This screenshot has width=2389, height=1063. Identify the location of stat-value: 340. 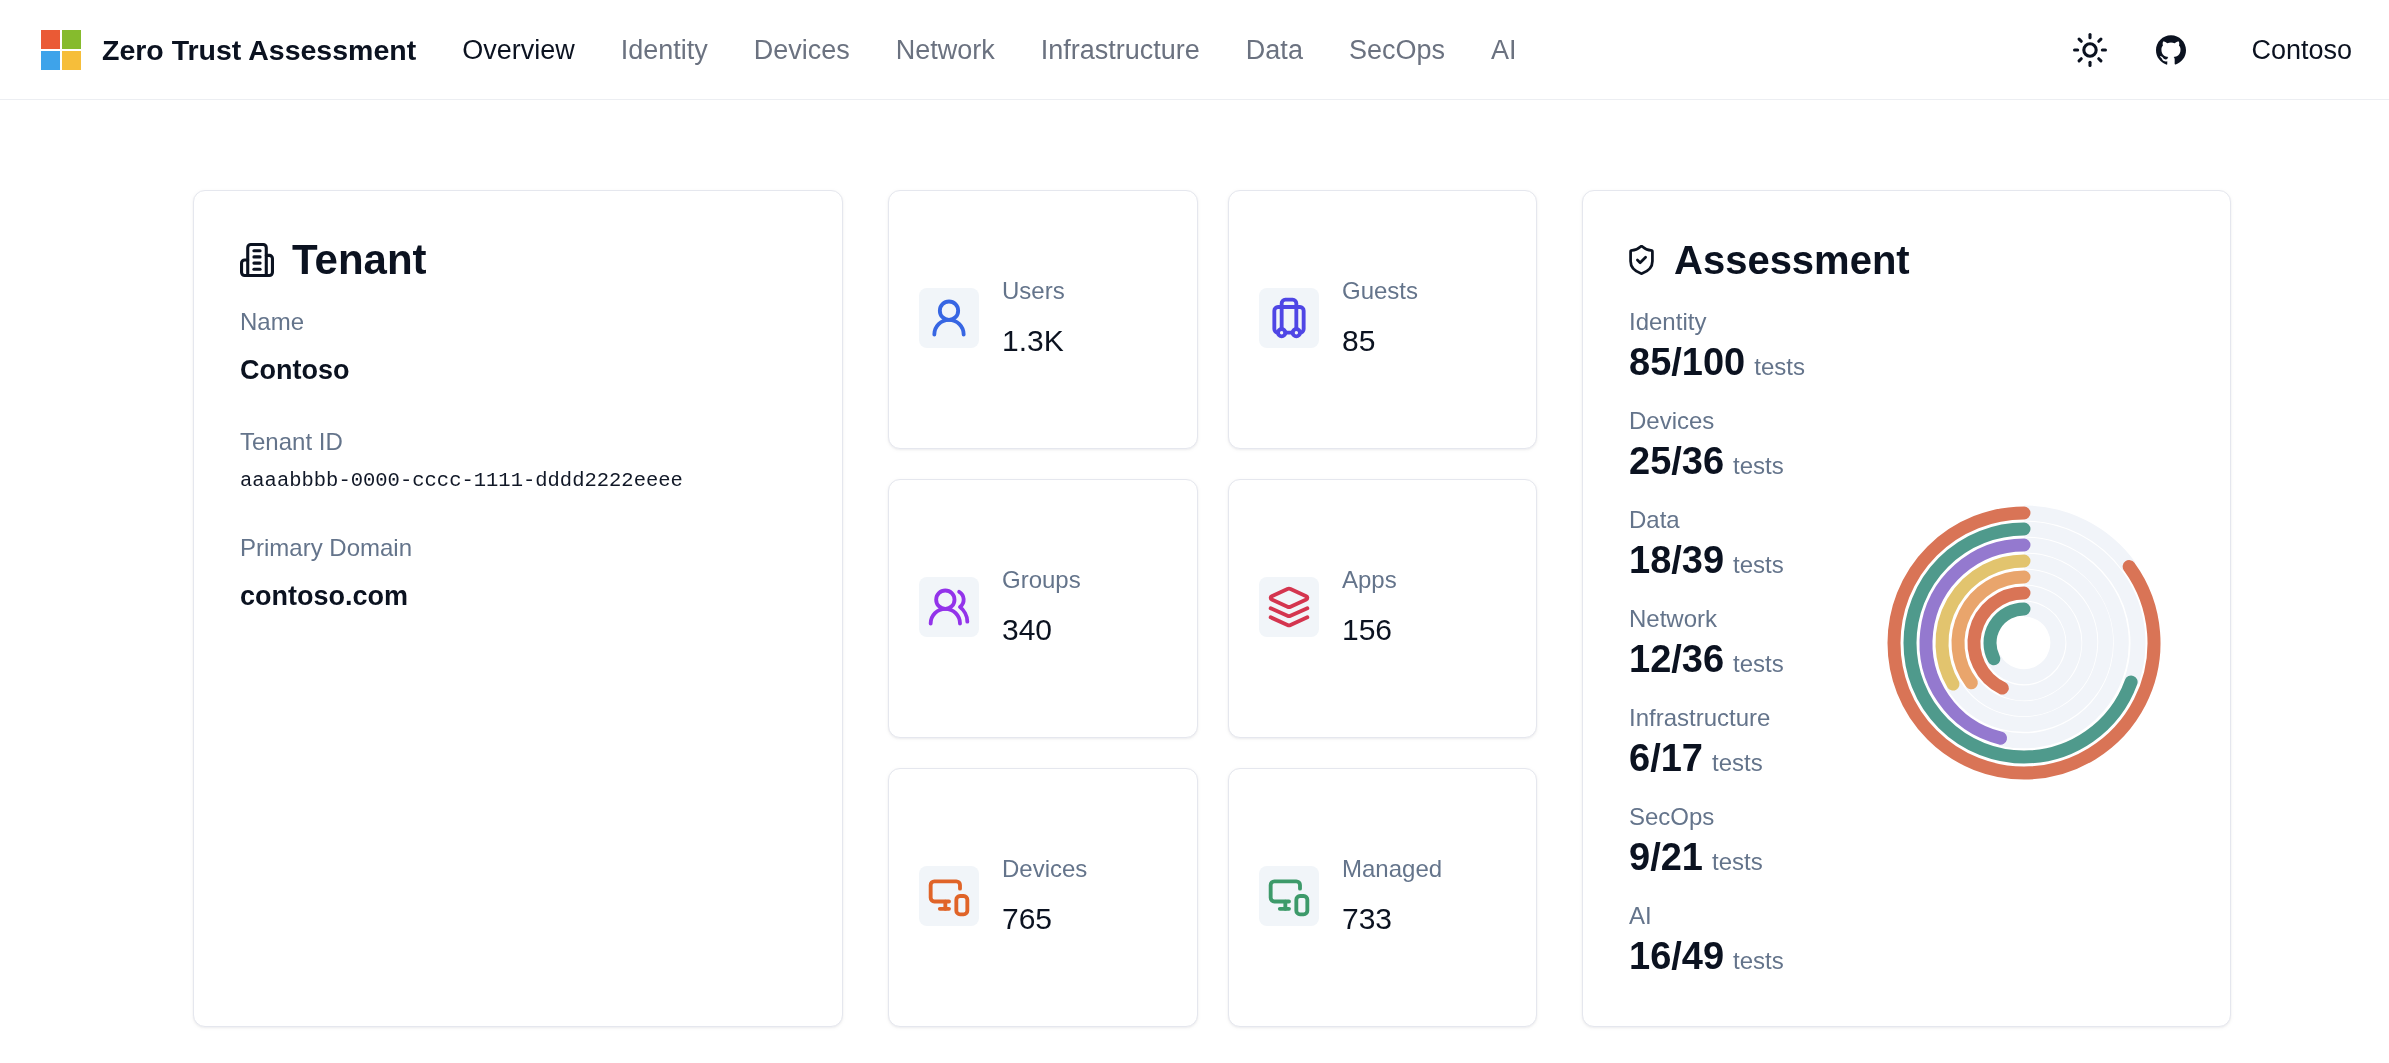
(1027, 629).